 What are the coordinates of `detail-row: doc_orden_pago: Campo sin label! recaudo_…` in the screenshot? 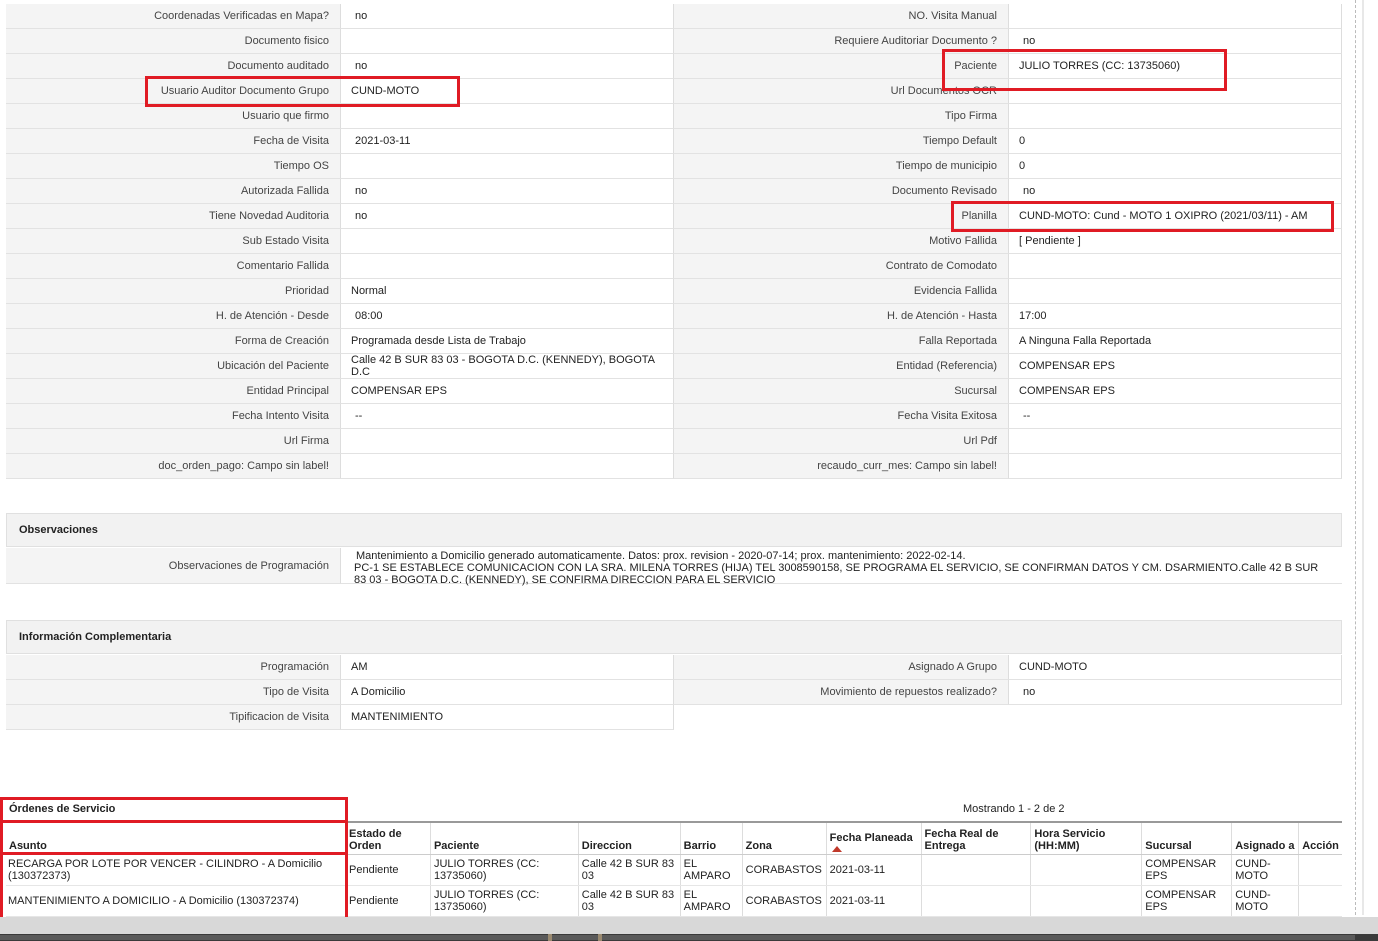 It's located at (674, 466).